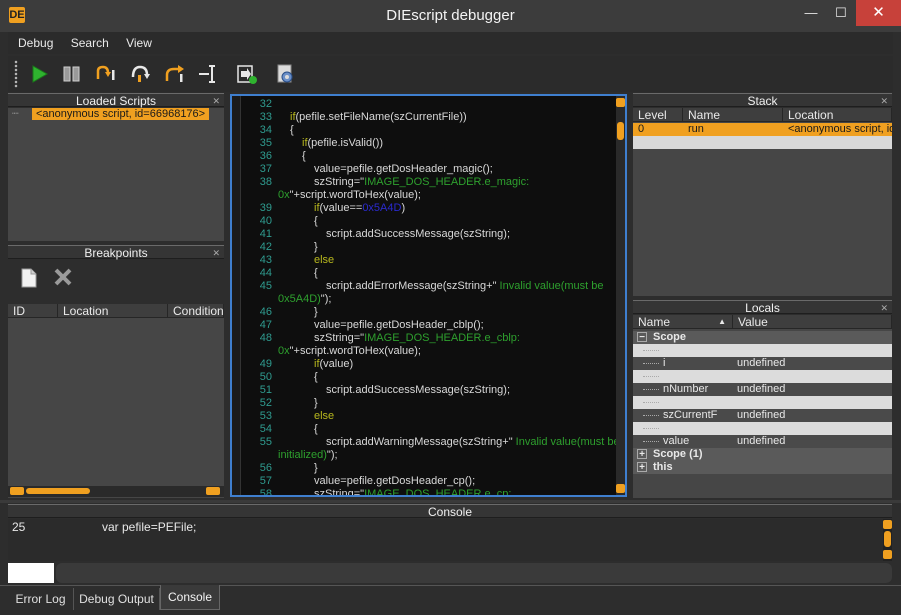 The image size is (901, 615). What do you see at coordinates (282, 468) in the screenshot?
I see `code-line: 56}` at bounding box center [282, 468].